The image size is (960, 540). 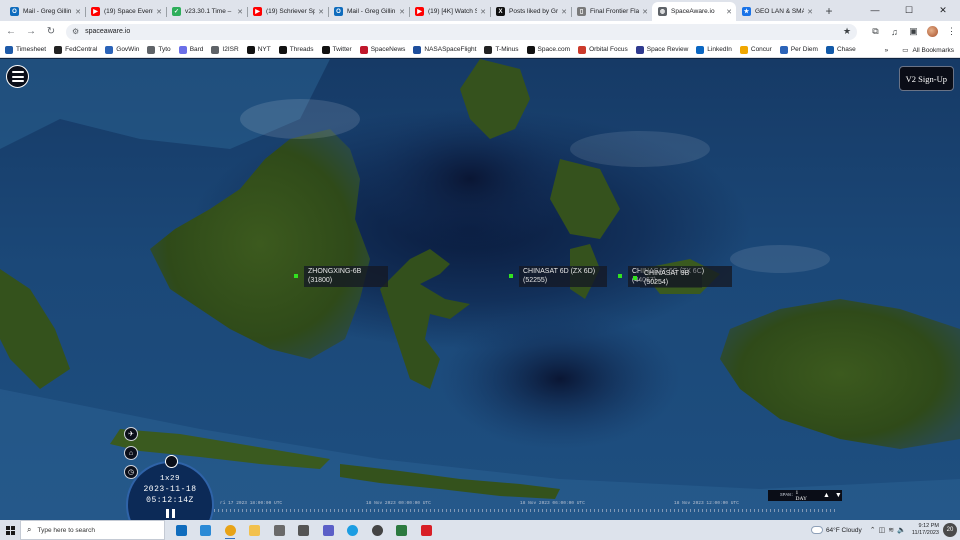 What do you see at coordinates (122, 49) in the screenshot?
I see `bookmark-item: GovWin` at bounding box center [122, 49].